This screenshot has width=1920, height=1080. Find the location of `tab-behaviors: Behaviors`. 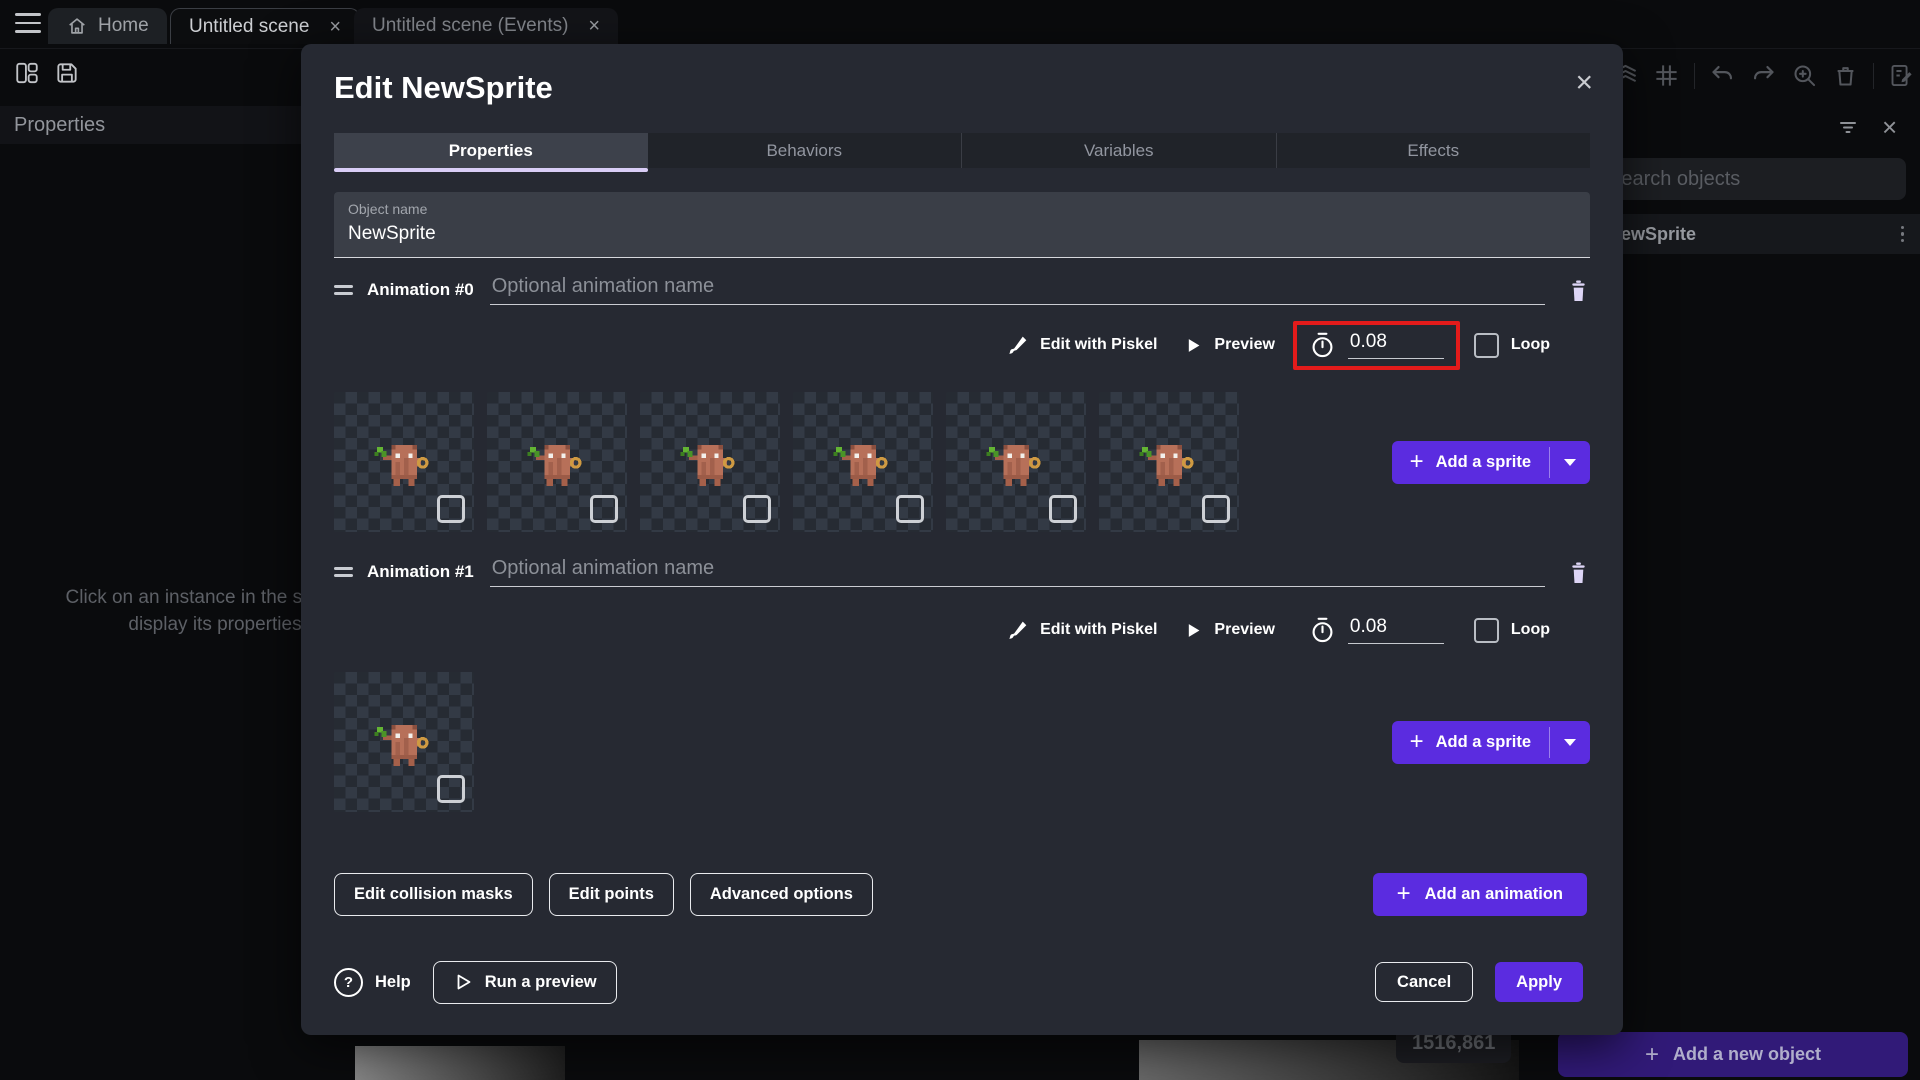

tab-behaviors: Behaviors is located at coordinates (805, 150).